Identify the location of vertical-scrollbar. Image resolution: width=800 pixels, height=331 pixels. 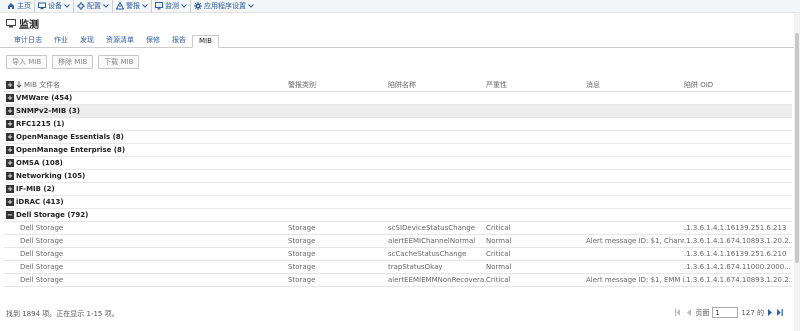
(797, 172).